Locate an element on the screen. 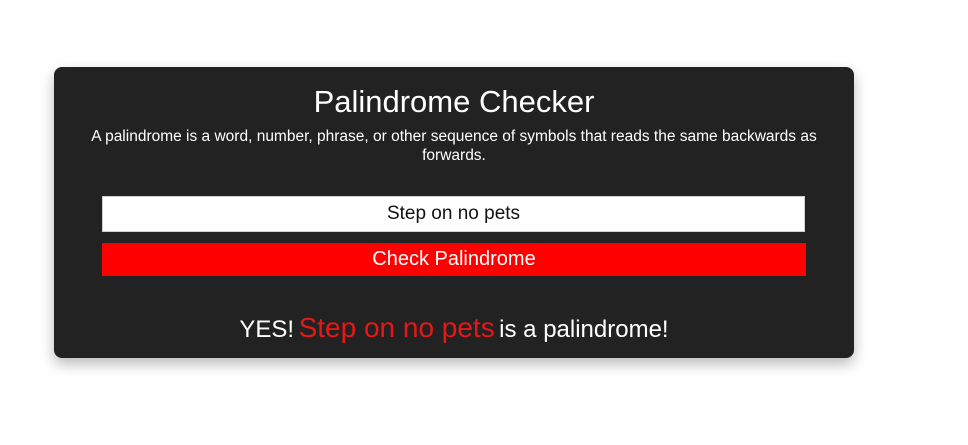 The image size is (968, 445). result-suffix: is a palindrome! is located at coordinates (584, 329).